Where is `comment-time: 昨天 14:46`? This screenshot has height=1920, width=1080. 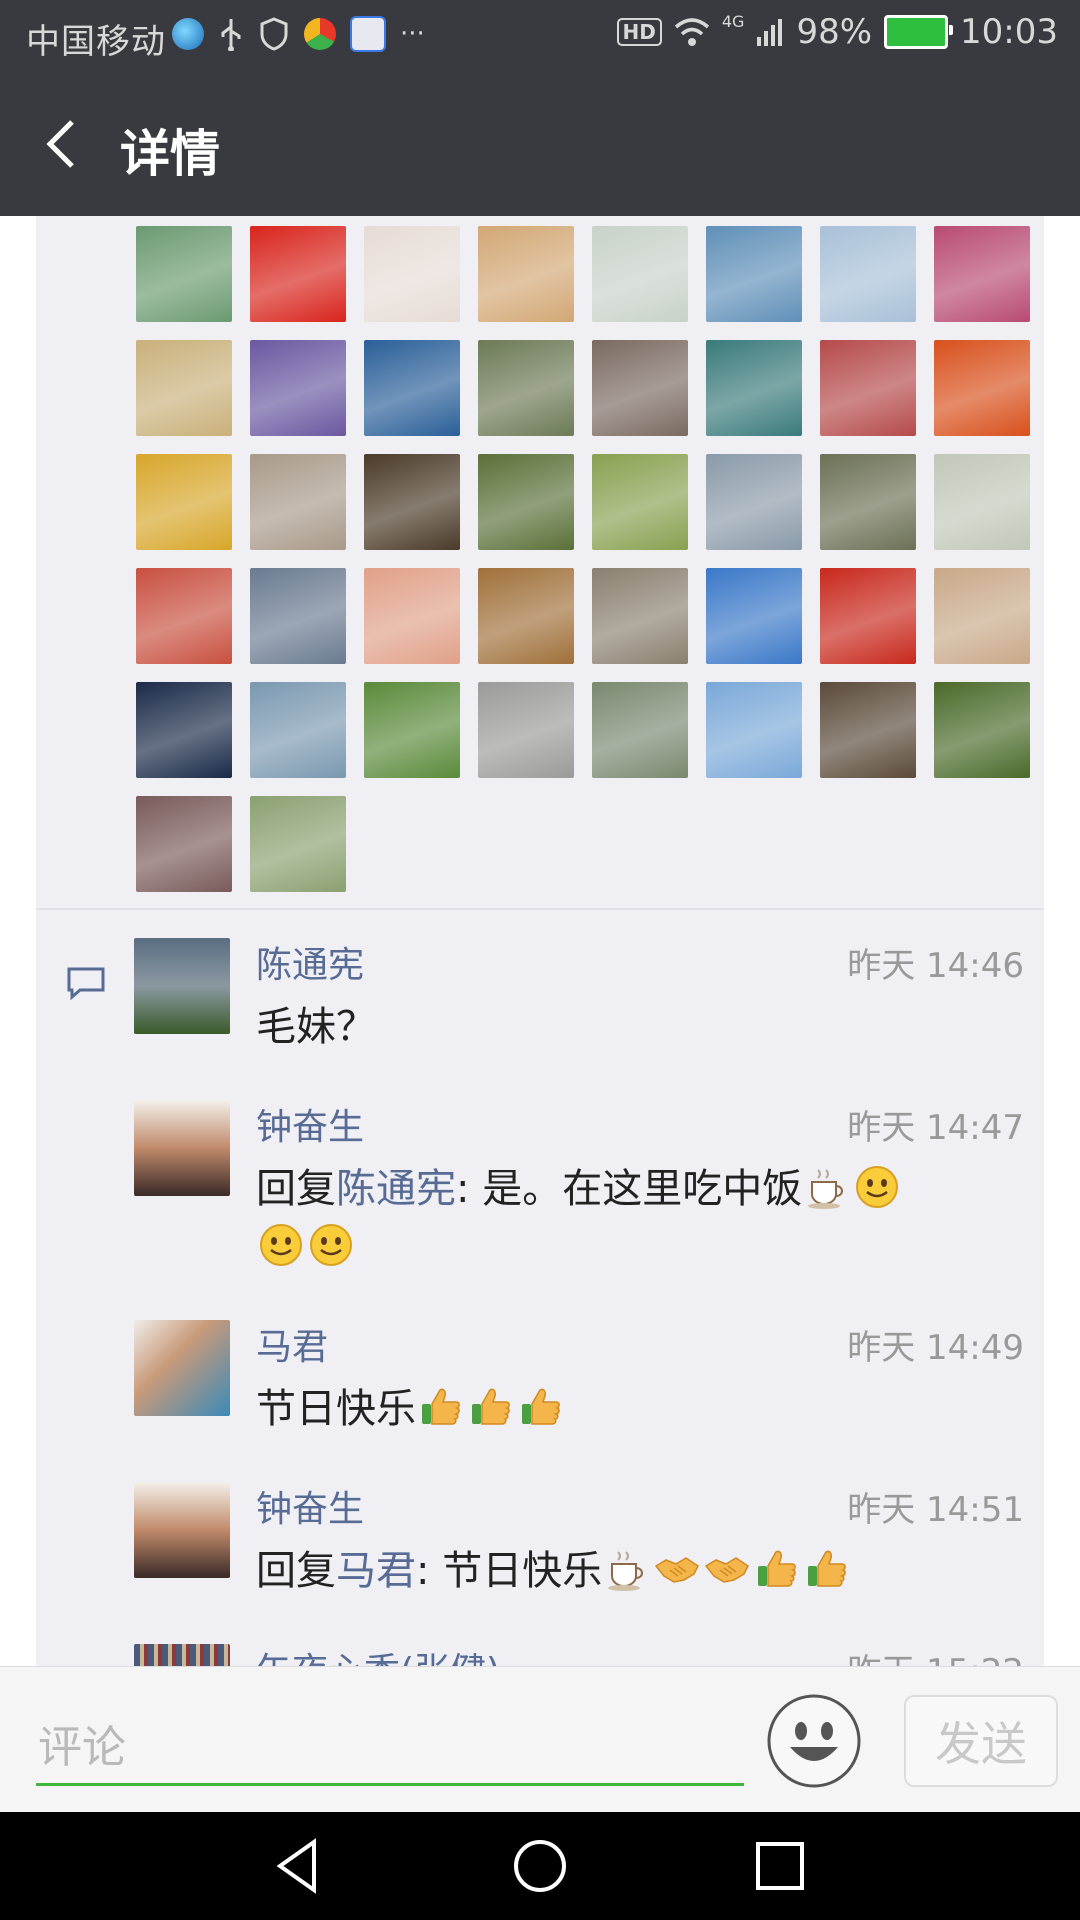 comment-time: 昨天 14:46 is located at coordinates (935, 966).